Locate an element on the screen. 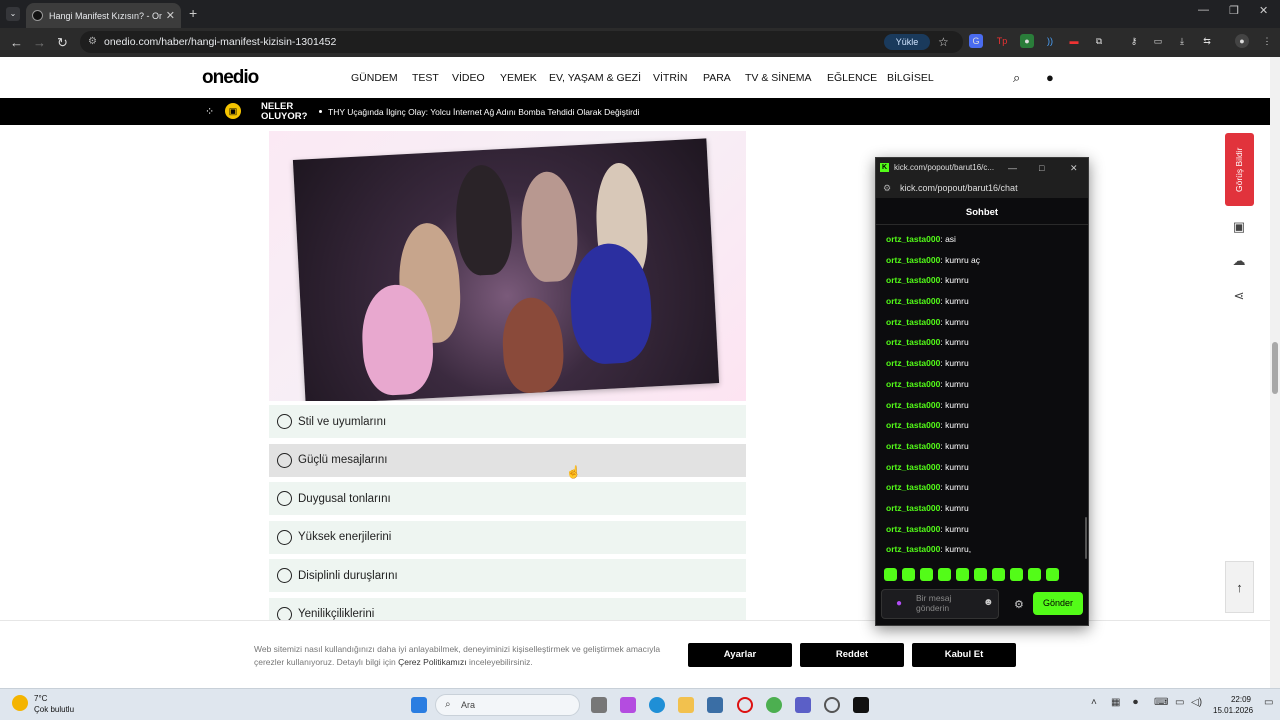 The image size is (1280, 720). teams-icon is located at coordinates (803, 705).